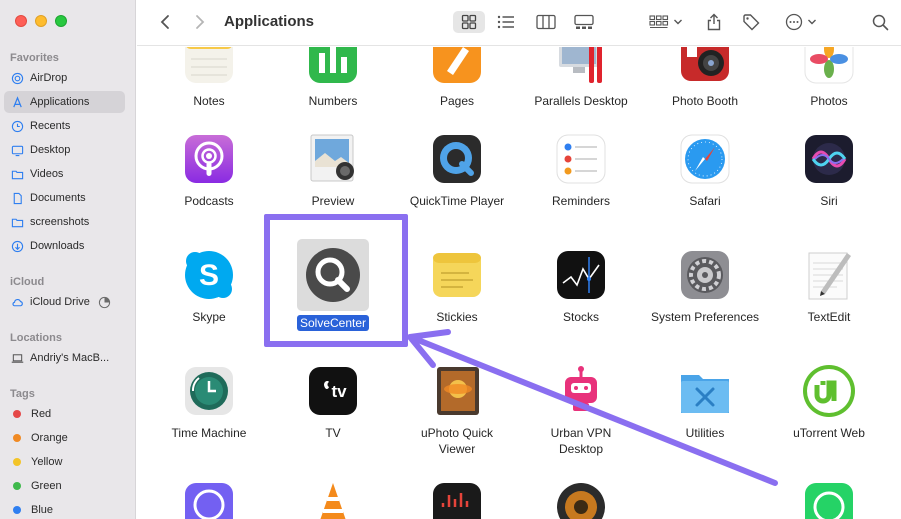 Image resolution: width=901 pixels, height=519 pixels. I want to click on annotation-arrow, so click(592, 407).